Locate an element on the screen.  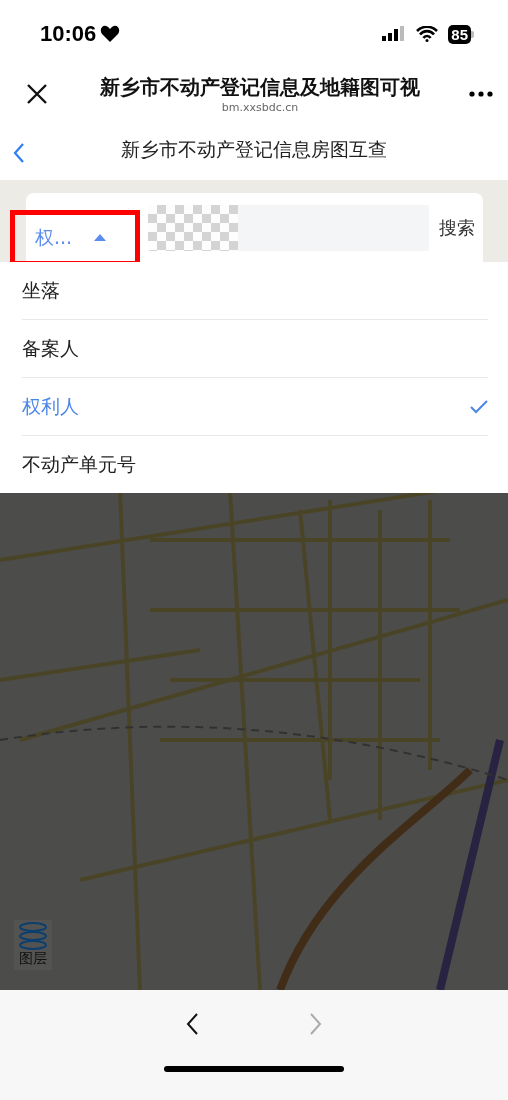
dropdown-option: 备案人 is located at coordinates (255, 349).